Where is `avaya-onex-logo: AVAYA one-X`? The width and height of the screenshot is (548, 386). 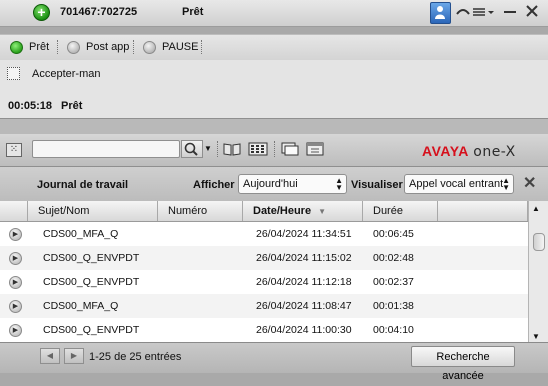
avaya-onex-logo: AVAYA one-X is located at coordinates (469, 151).